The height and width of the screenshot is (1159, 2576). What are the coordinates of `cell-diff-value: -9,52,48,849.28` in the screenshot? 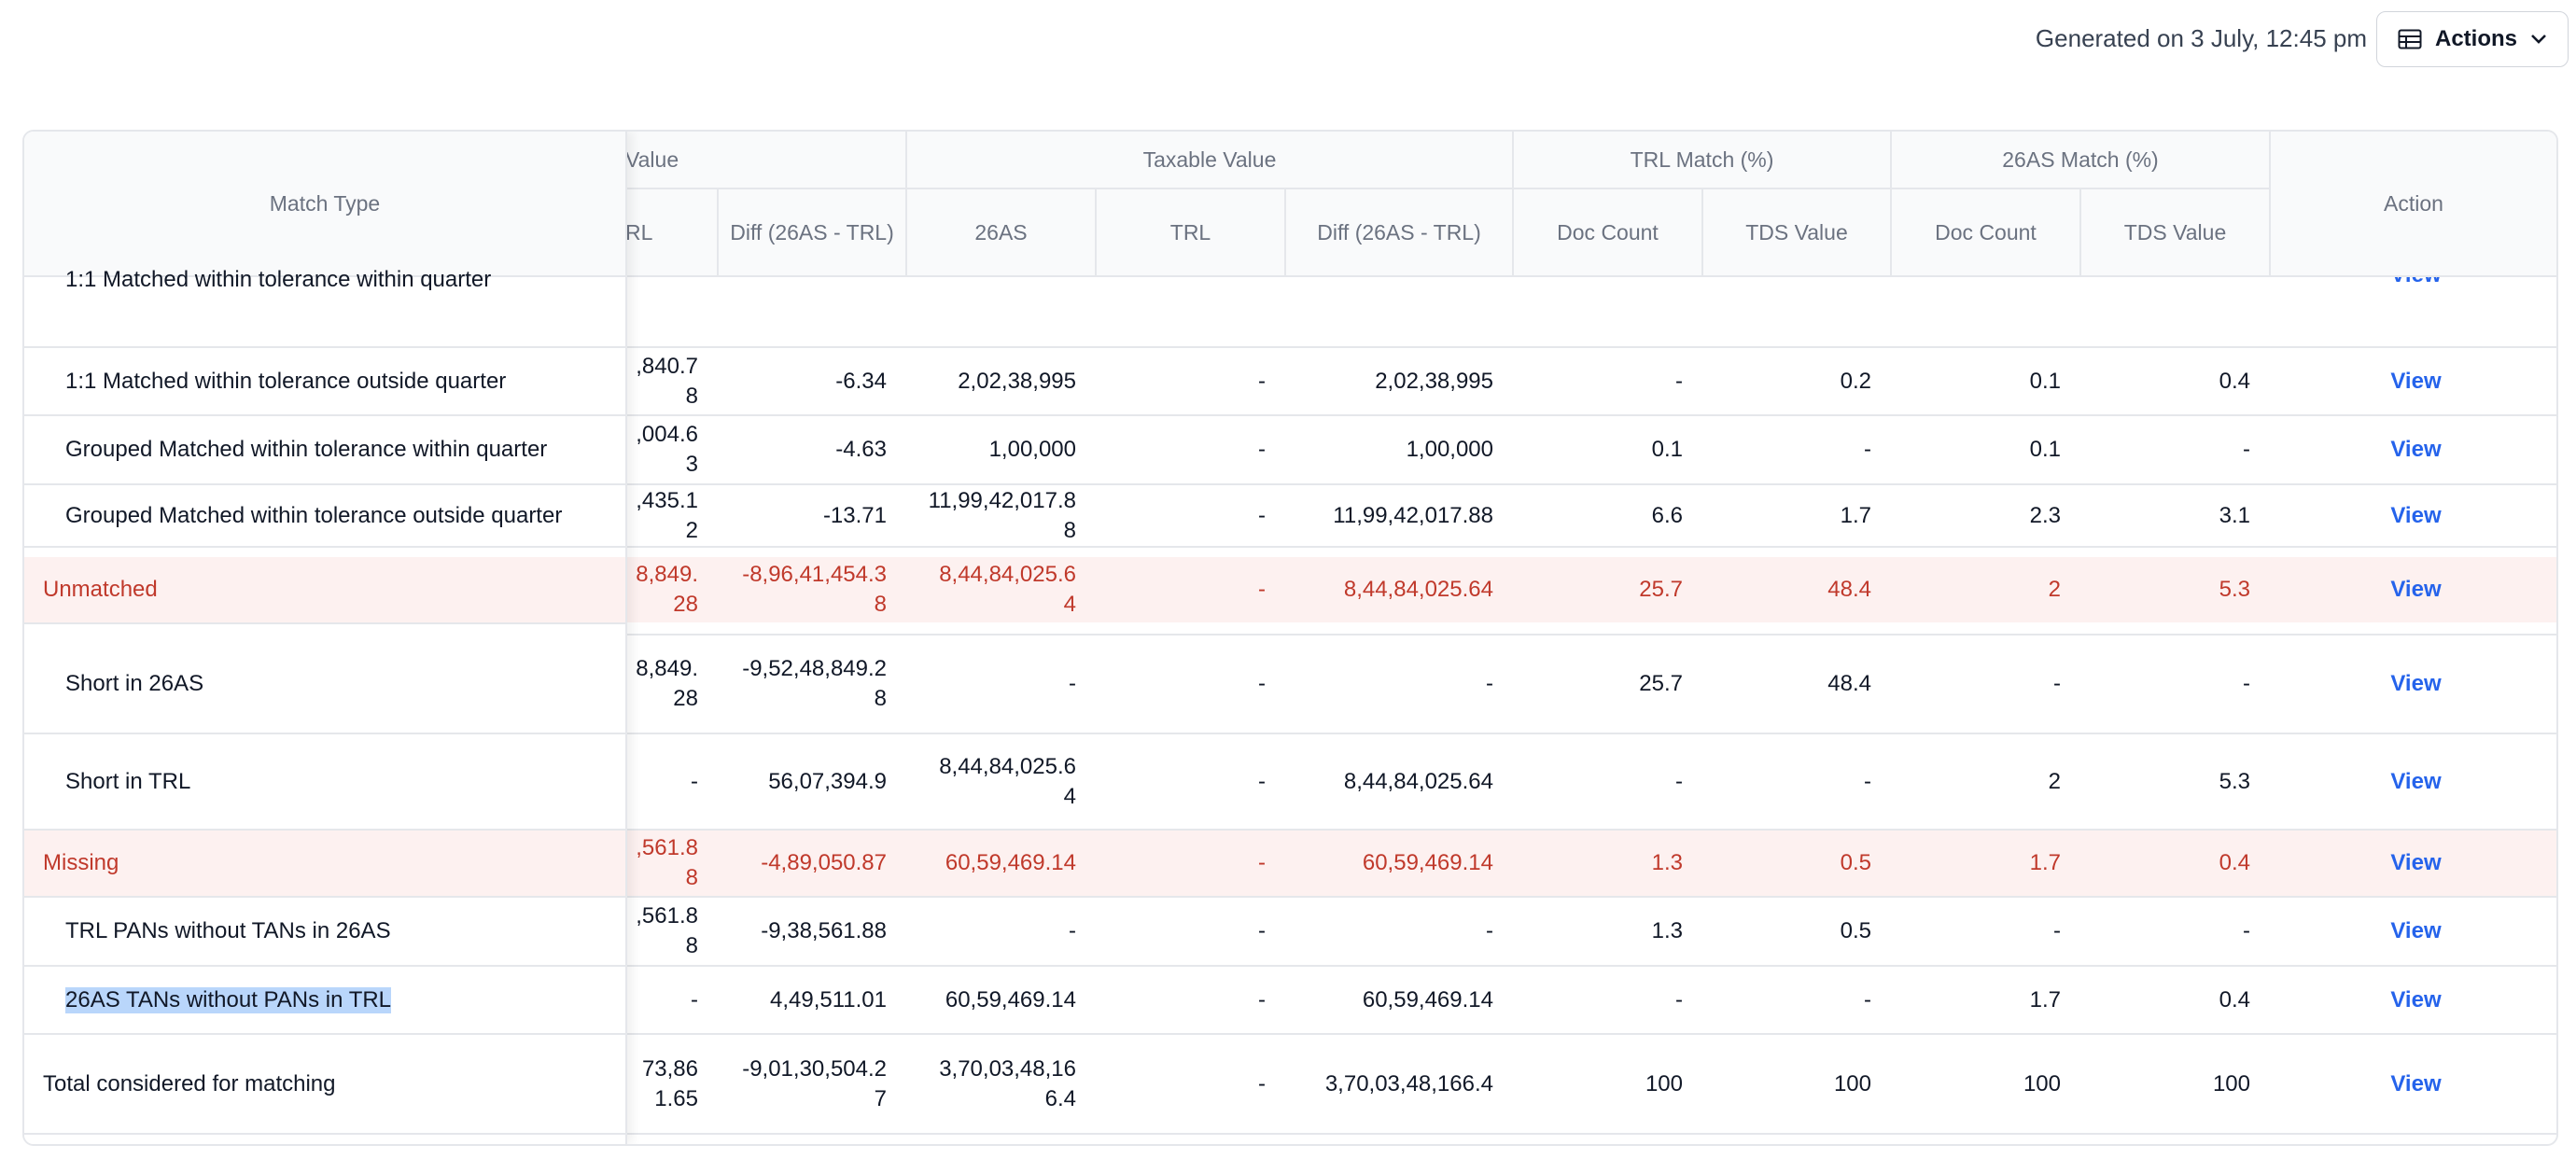 It's located at (814, 683).